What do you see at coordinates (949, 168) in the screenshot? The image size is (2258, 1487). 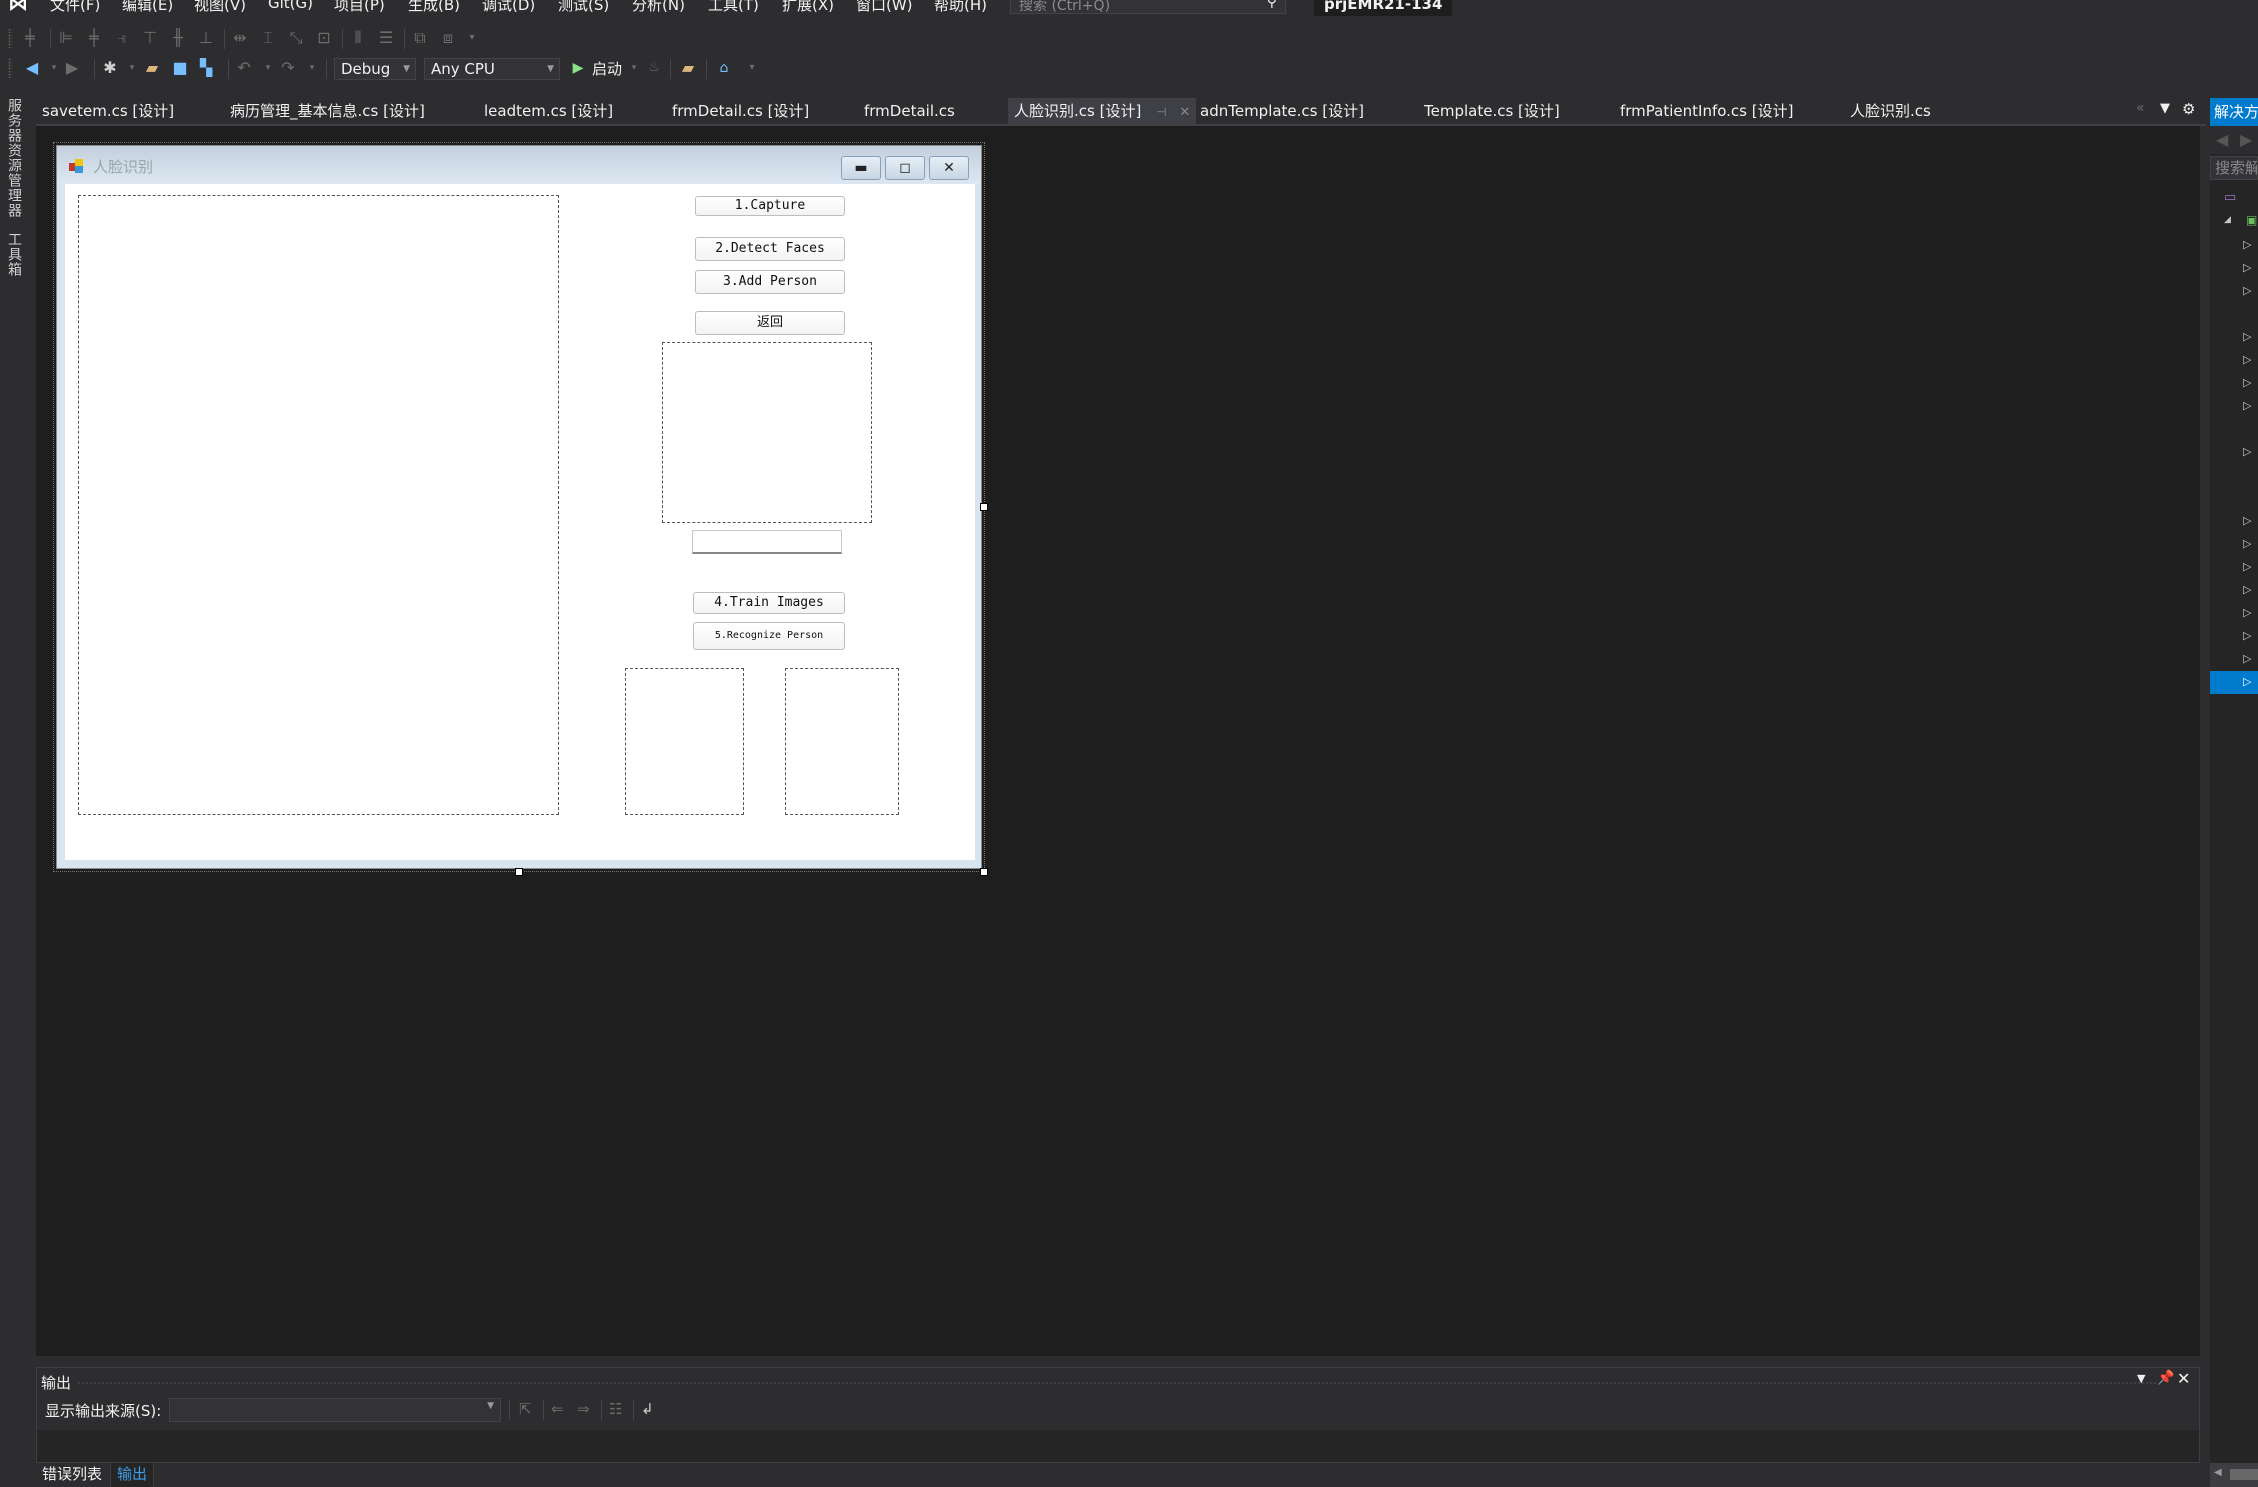 I see `form-close-button: ✕` at bounding box center [949, 168].